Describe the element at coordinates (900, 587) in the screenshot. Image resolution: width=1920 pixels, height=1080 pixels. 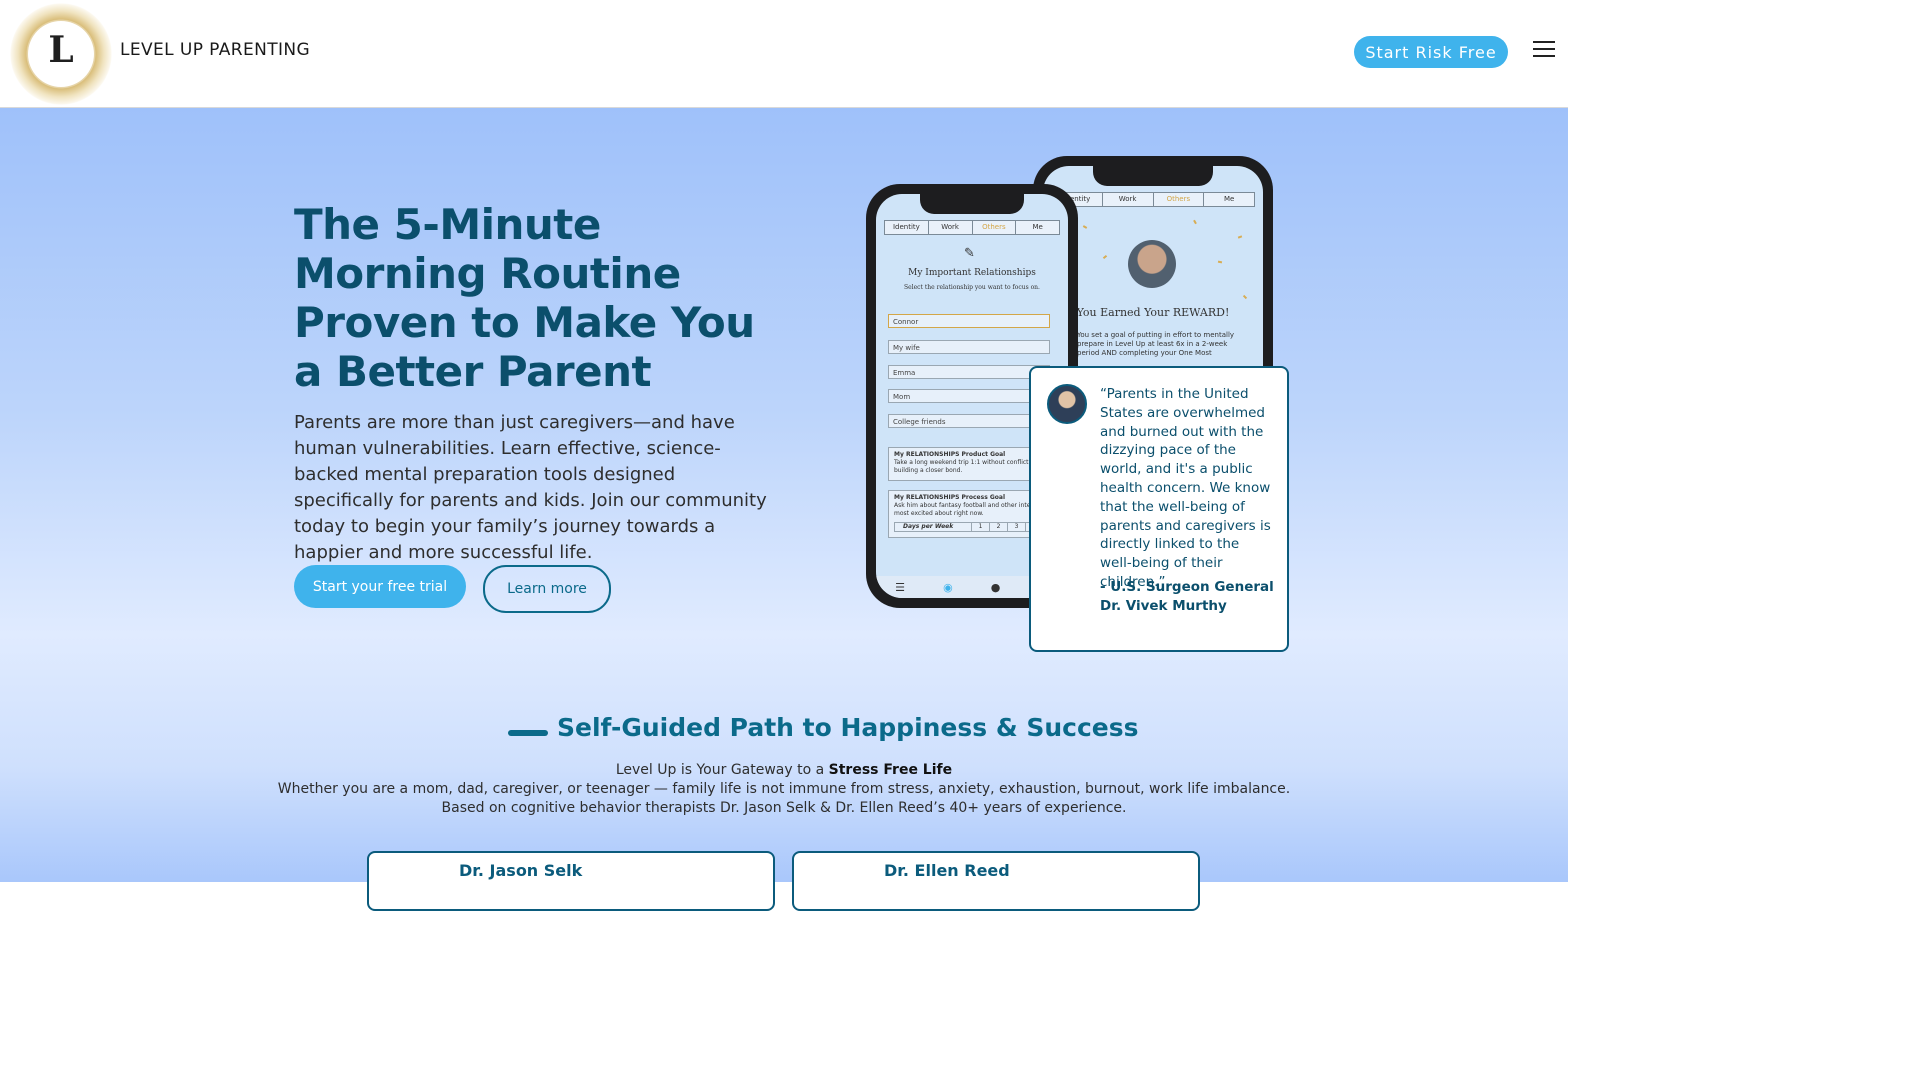
I see `home-icon: ☰` at that location.